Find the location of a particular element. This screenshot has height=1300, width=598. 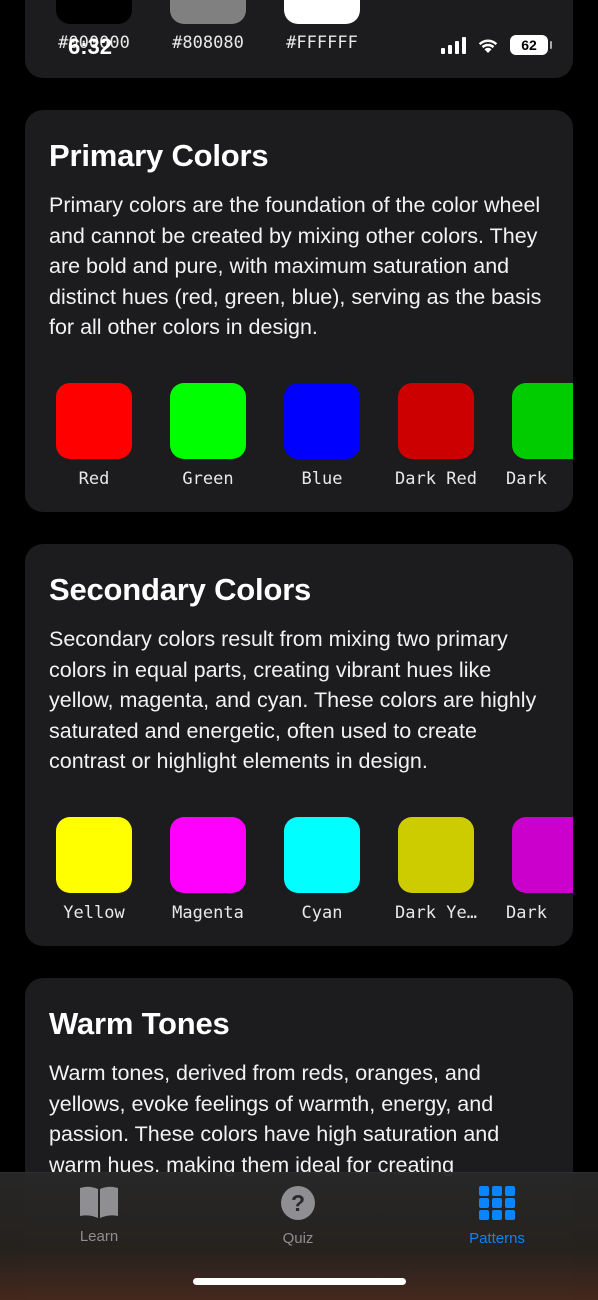

swatch-label: Green is located at coordinates (208, 479).